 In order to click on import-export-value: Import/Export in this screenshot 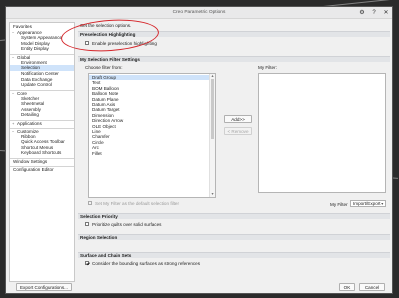, I will do `click(367, 203)`.